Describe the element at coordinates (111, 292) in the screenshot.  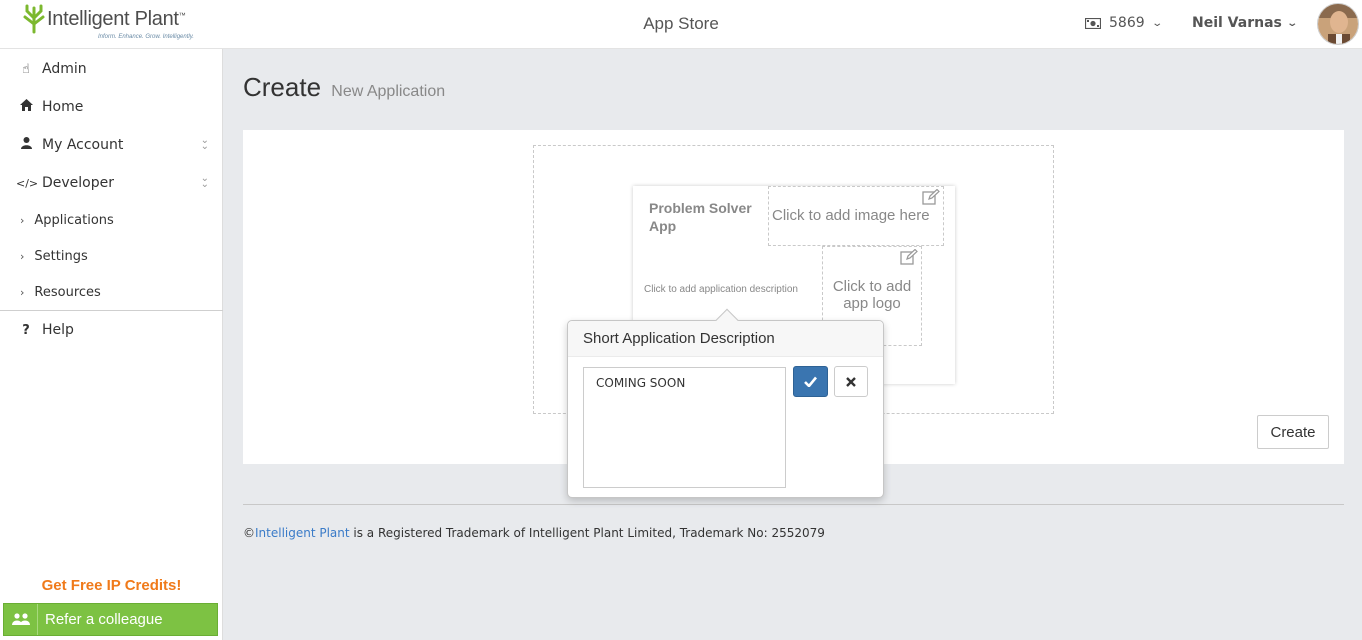
I see `sidebar-subitem-resources: › Resources` at that location.